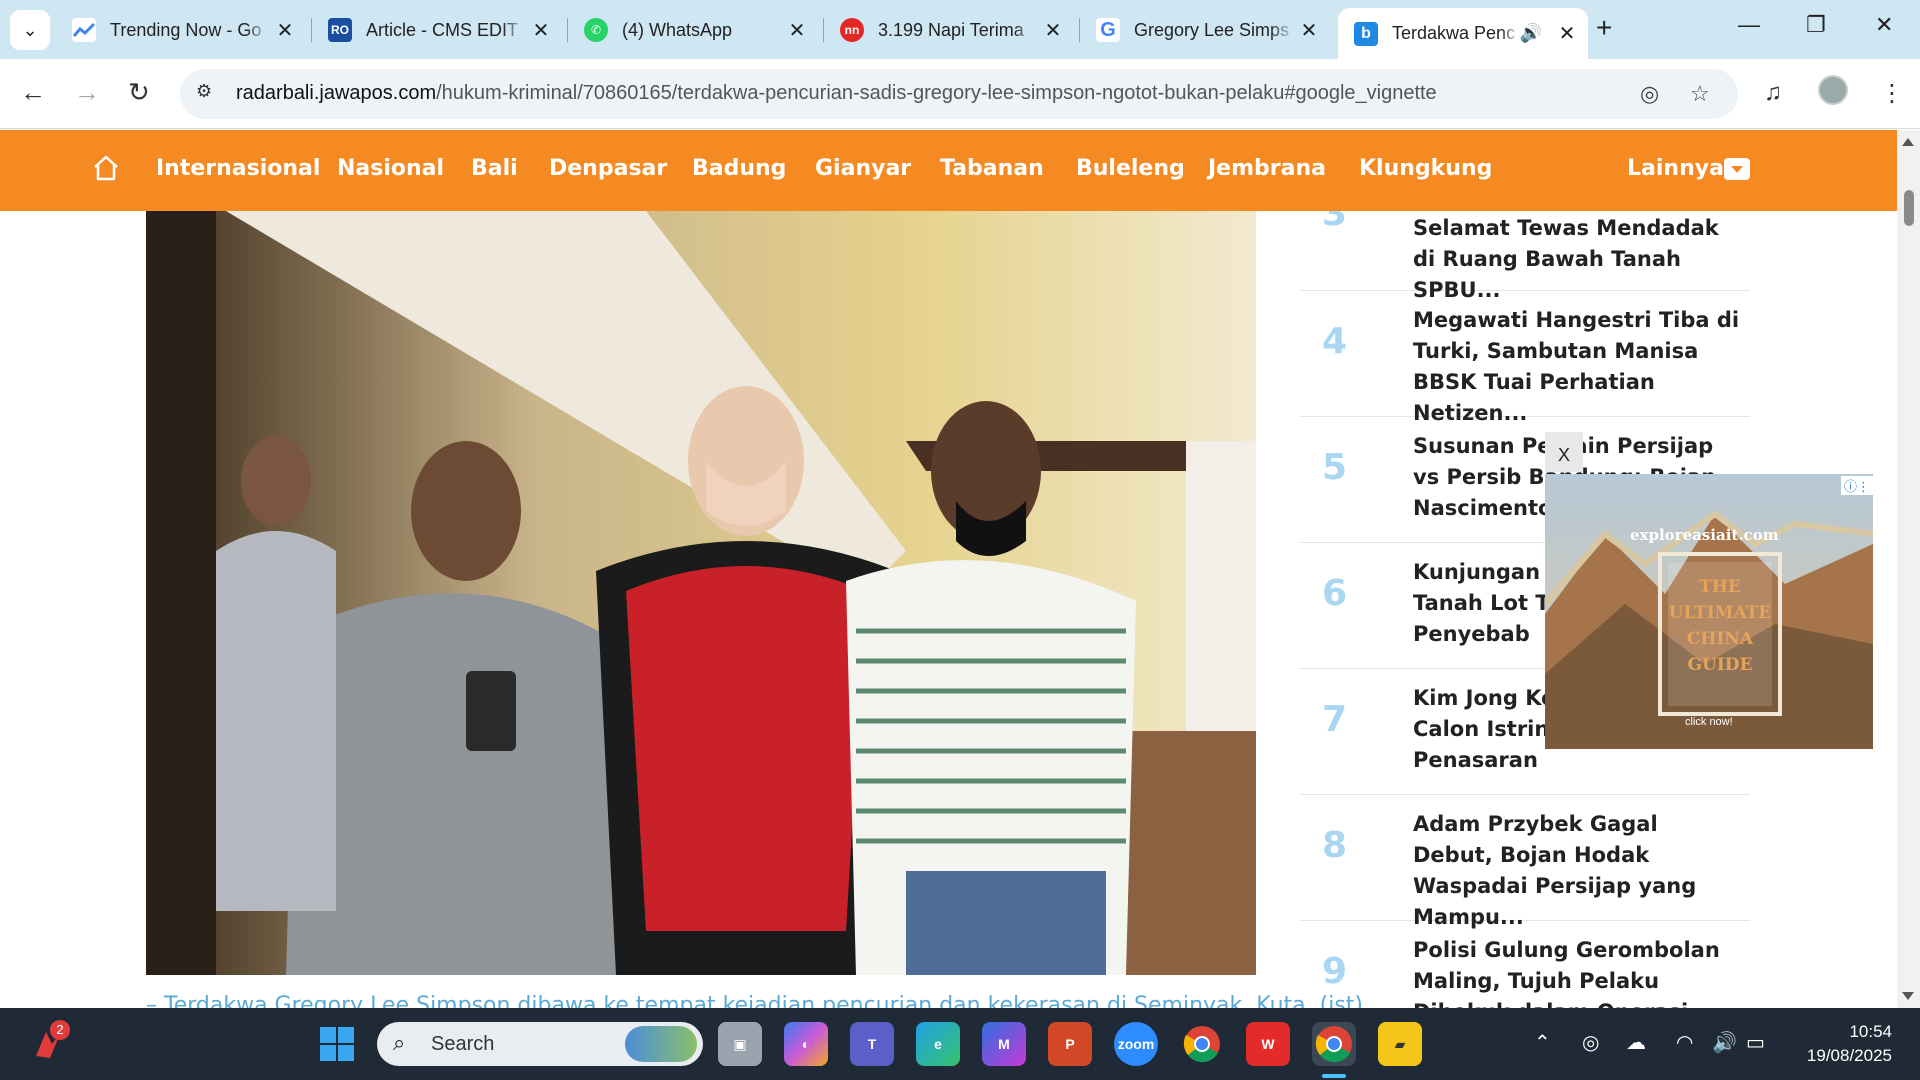 The image size is (1920, 1080). I want to click on site-info-icon: ⚙, so click(209, 94).